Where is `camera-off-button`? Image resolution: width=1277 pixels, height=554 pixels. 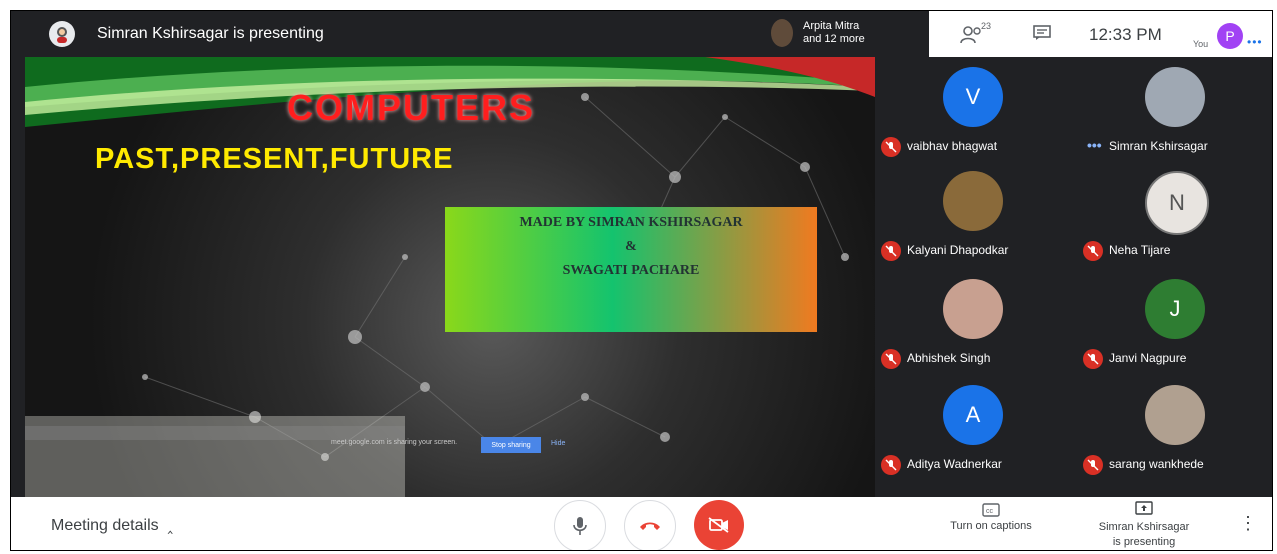 camera-off-button is located at coordinates (719, 525).